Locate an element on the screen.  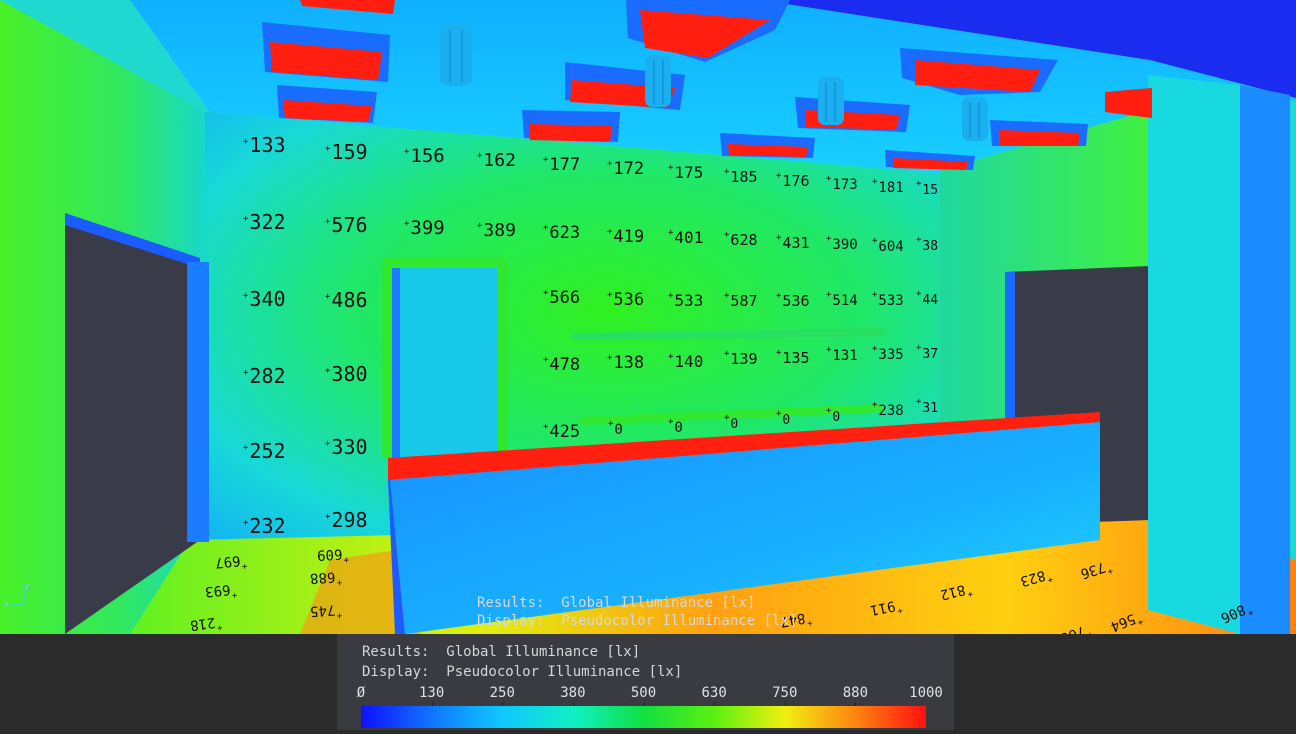
wall-value: 139 is located at coordinates (740, 359).